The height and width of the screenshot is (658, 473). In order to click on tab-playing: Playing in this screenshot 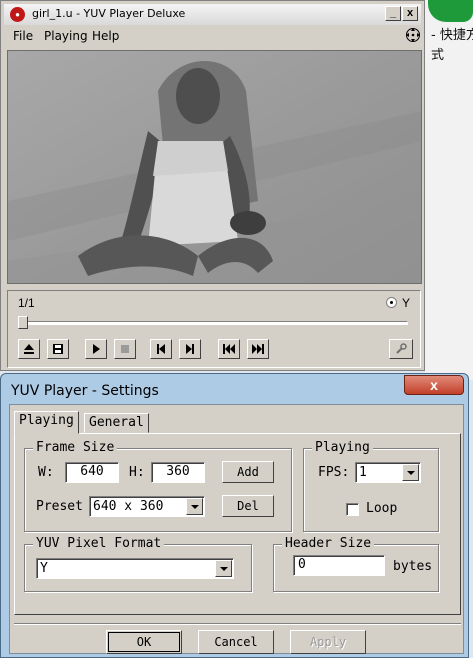, I will do `click(46, 422)`.